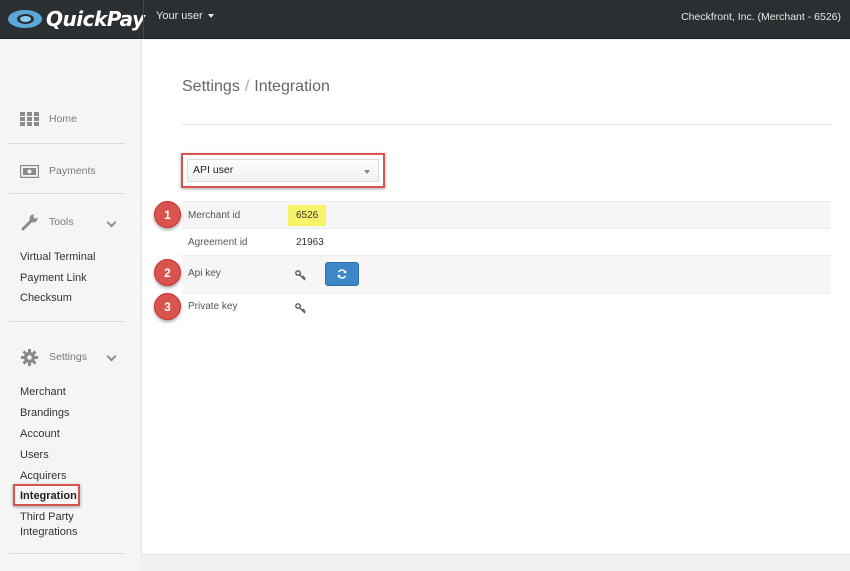 This screenshot has width=850, height=571. What do you see at coordinates (48, 119) in the screenshot?
I see `sidebar-item-home: Home` at bounding box center [48, 119].